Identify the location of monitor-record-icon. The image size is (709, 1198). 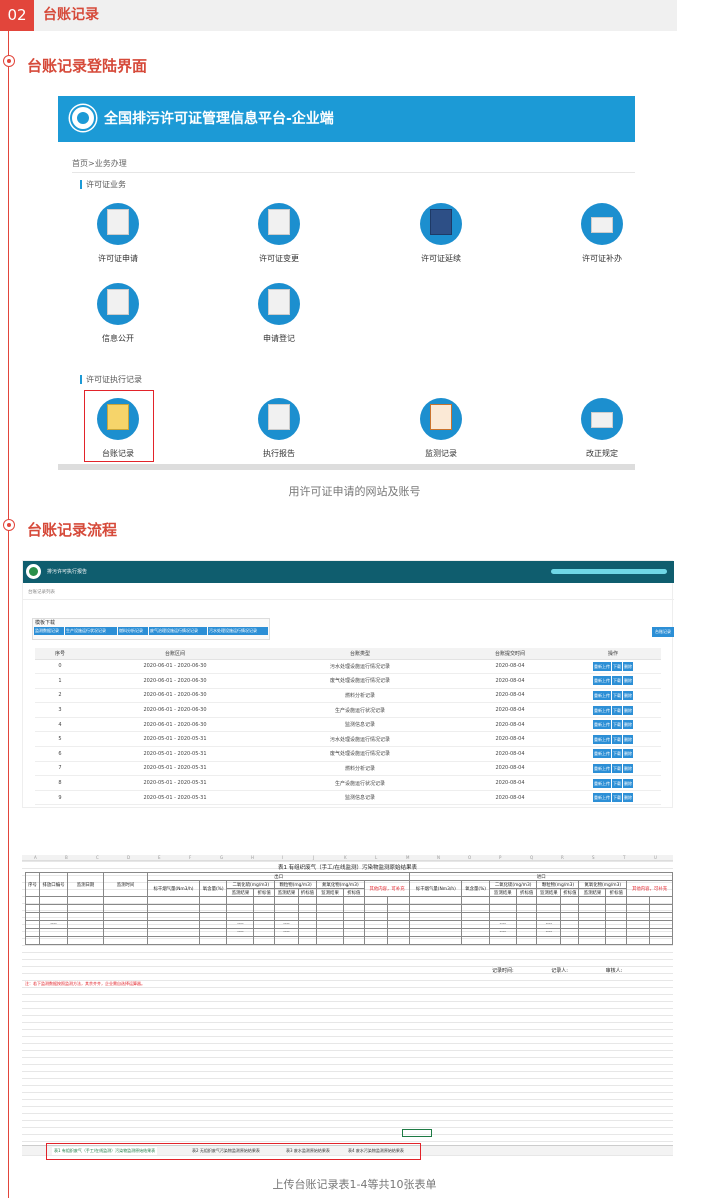
(441, 419).